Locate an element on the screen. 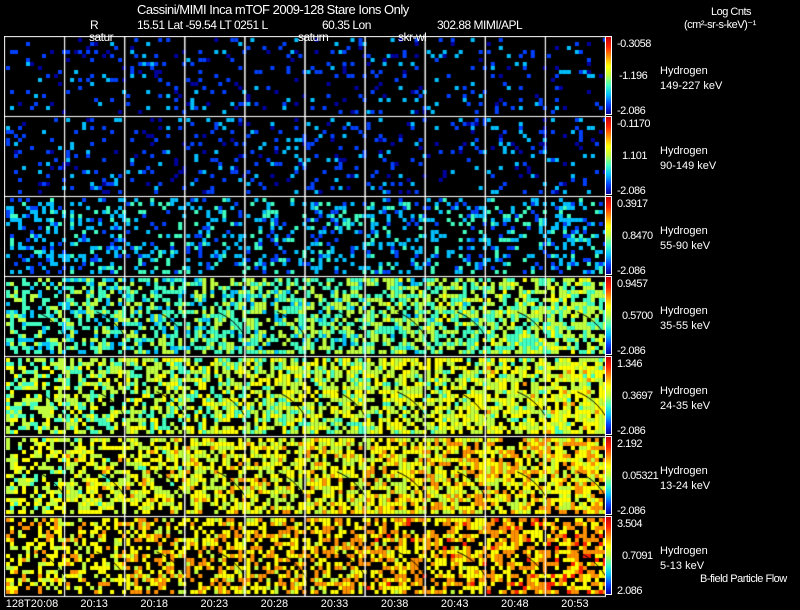 The height and width of the screenshot is (610, 800). energy-label: 35-55 keV is located at coordinates (685, 326).